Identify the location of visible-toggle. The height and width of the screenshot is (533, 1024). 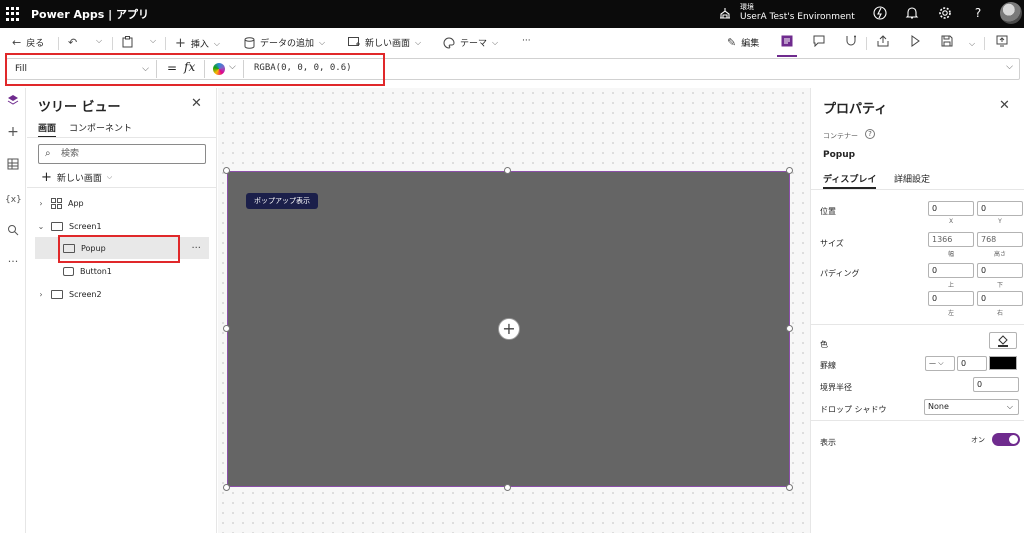
(1006, 439).